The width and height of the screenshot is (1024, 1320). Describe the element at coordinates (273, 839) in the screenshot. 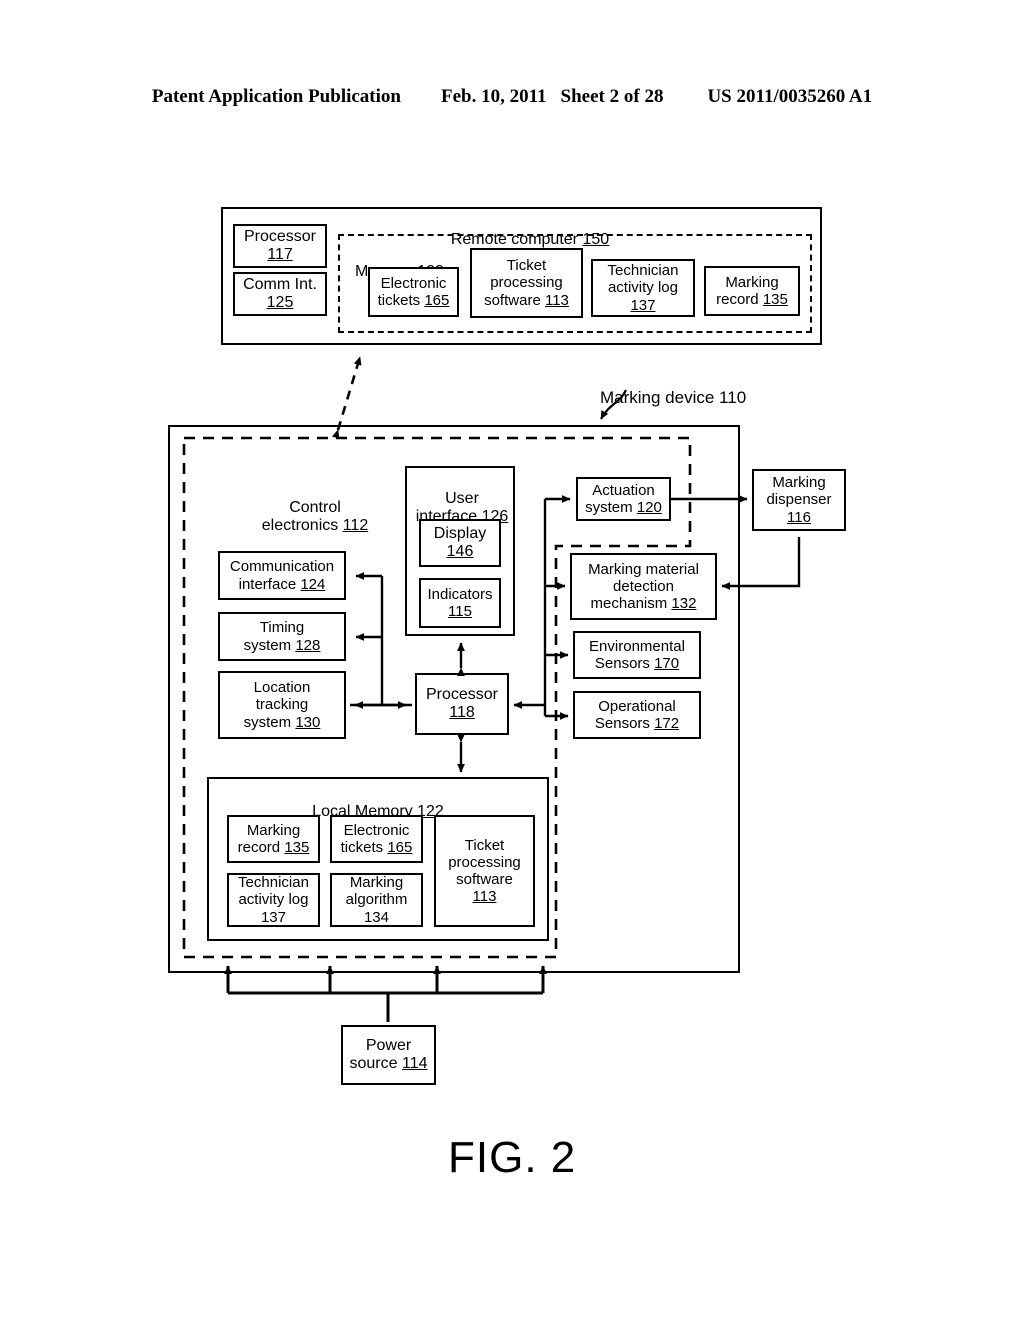

I see `local-marking-record-135: Marking record 135` at that location.